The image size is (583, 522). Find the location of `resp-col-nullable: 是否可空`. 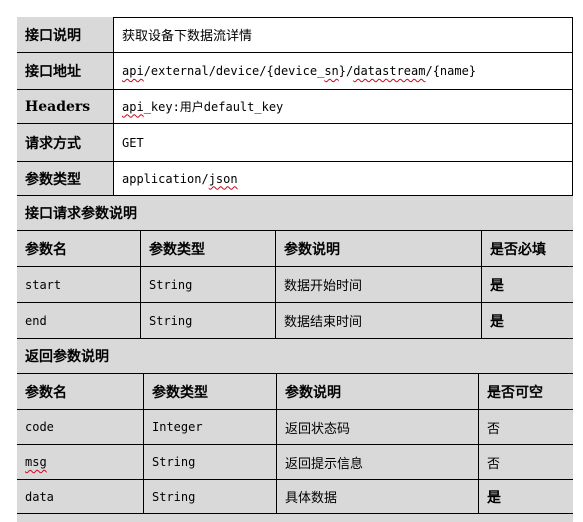

resp-col-nullable: 是否可空 is located at coordinates (525, 391).